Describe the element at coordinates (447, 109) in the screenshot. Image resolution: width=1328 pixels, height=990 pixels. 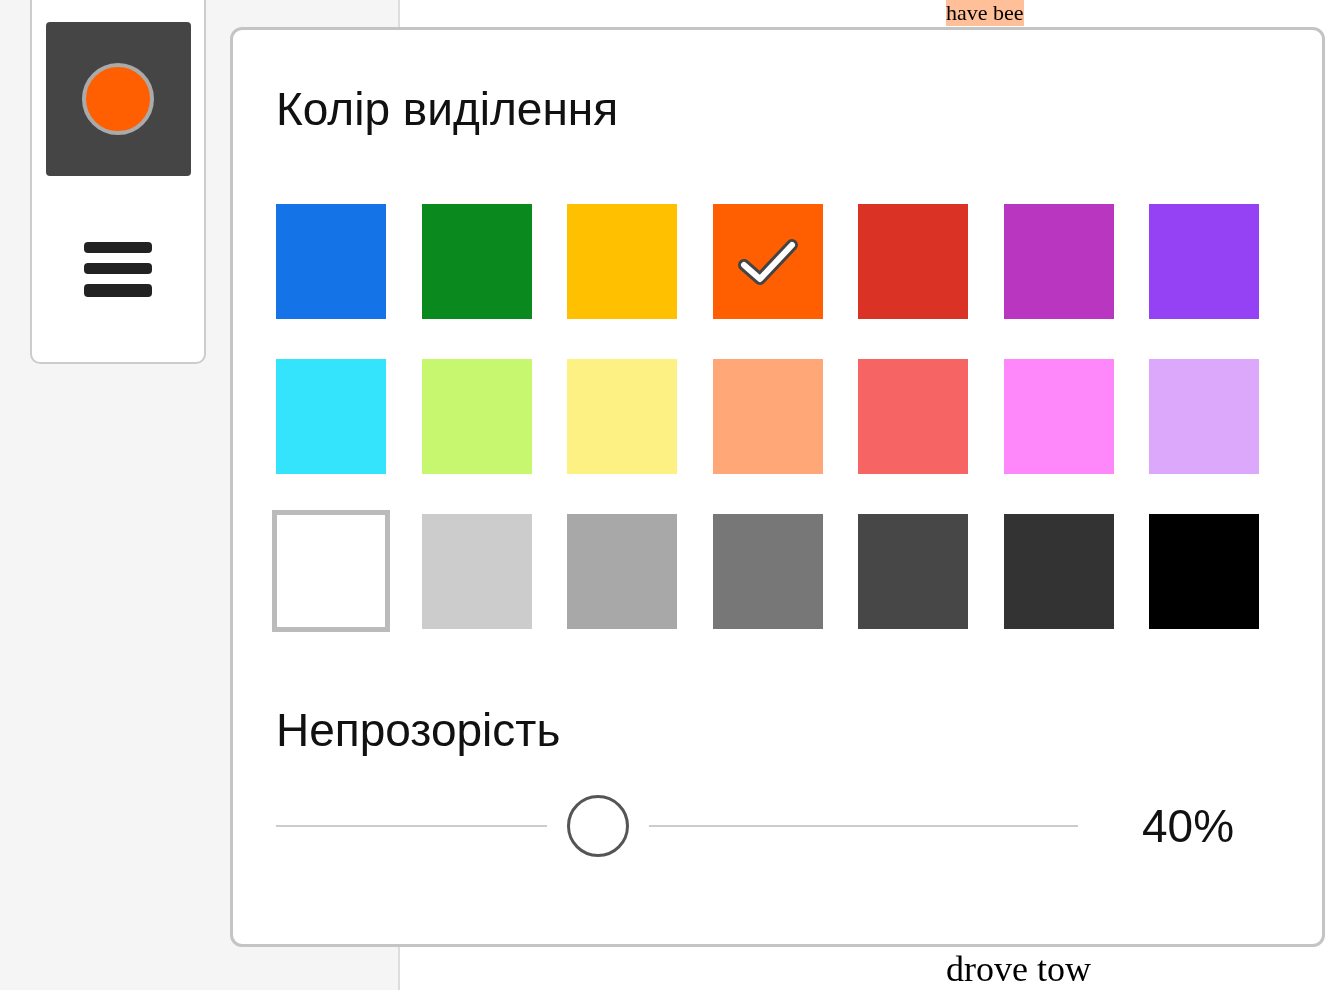
I see `popup-title: Колір виділення` at that location.